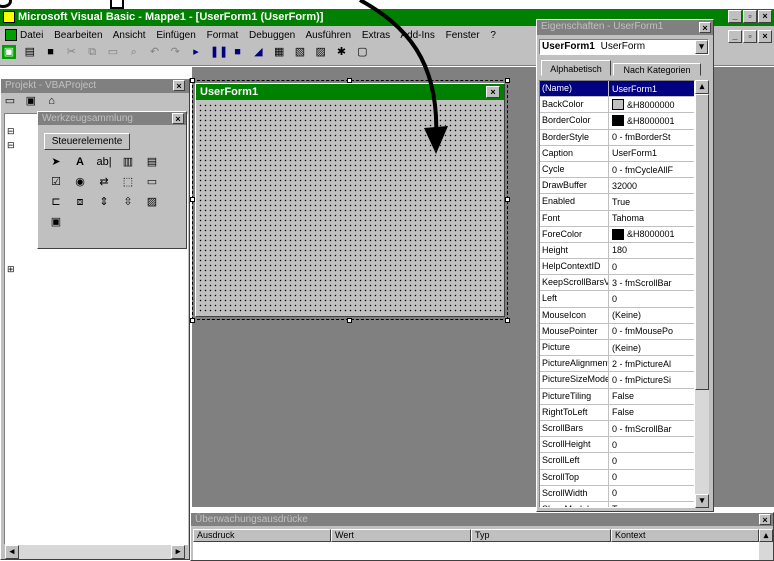 This screenshot has width=774, height=561. What do you see at coordinates (651, 137) in the screenshot?
I see `property-value: 0 - fmBorderSt` at bounding box center [651, 137].